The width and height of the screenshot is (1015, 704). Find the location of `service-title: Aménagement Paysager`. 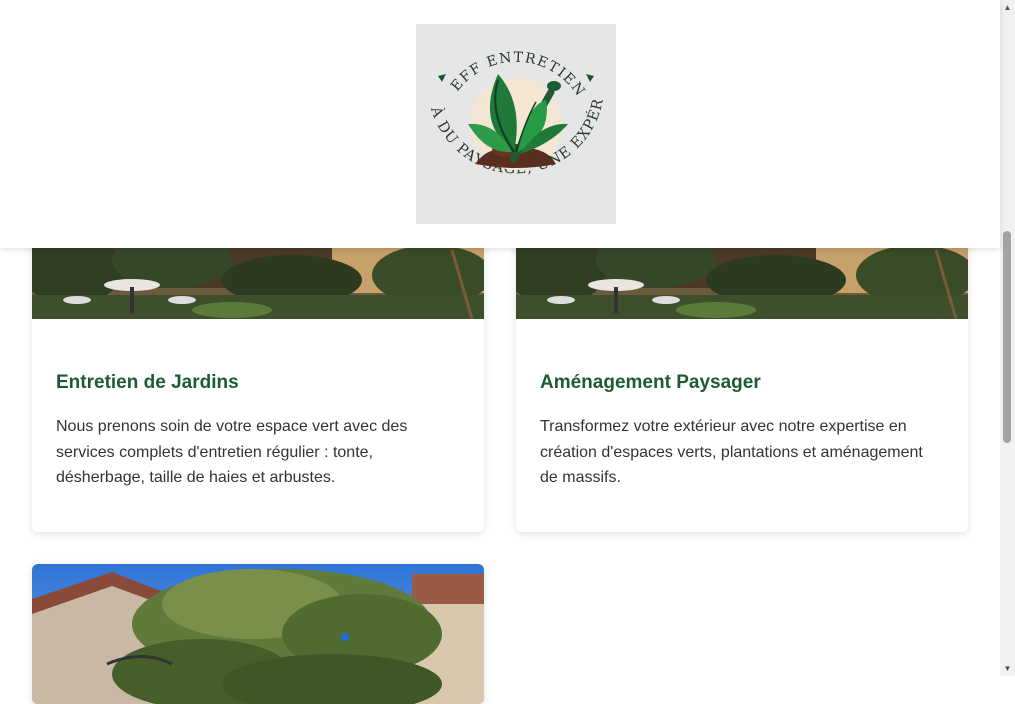

service-title: Aménagement Paysager is located at coordinates (650, 382).